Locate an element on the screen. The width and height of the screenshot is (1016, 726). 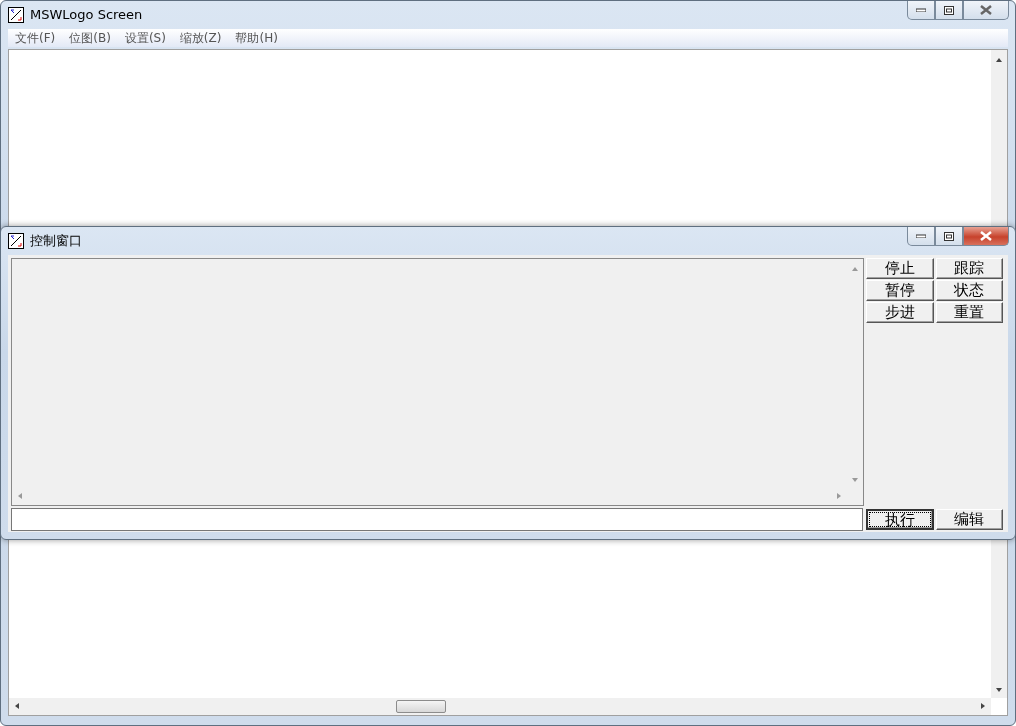
command-button: 编辑 is located at coordinates (969, 519).